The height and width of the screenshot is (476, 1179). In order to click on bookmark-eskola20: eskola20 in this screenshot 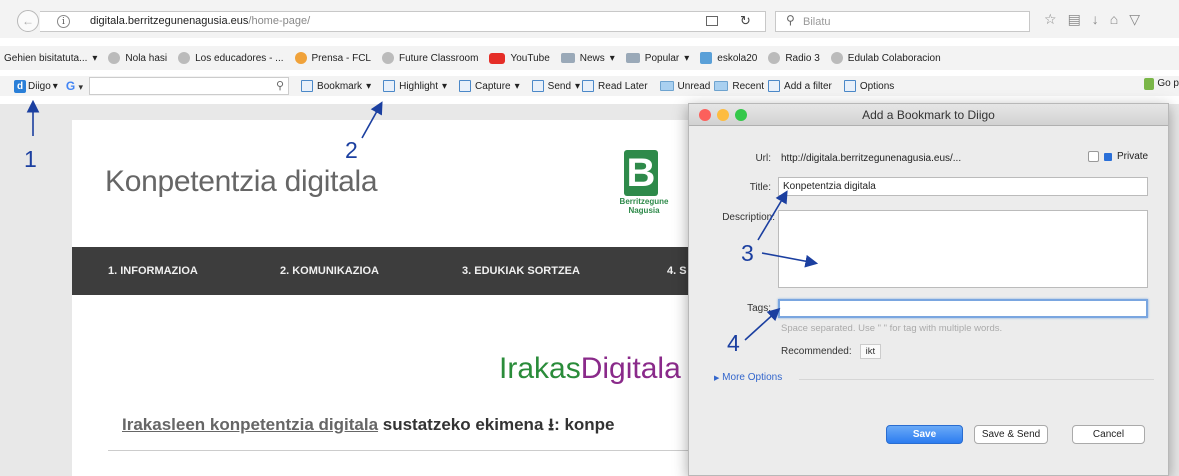, I will do `click(728, 58)`.